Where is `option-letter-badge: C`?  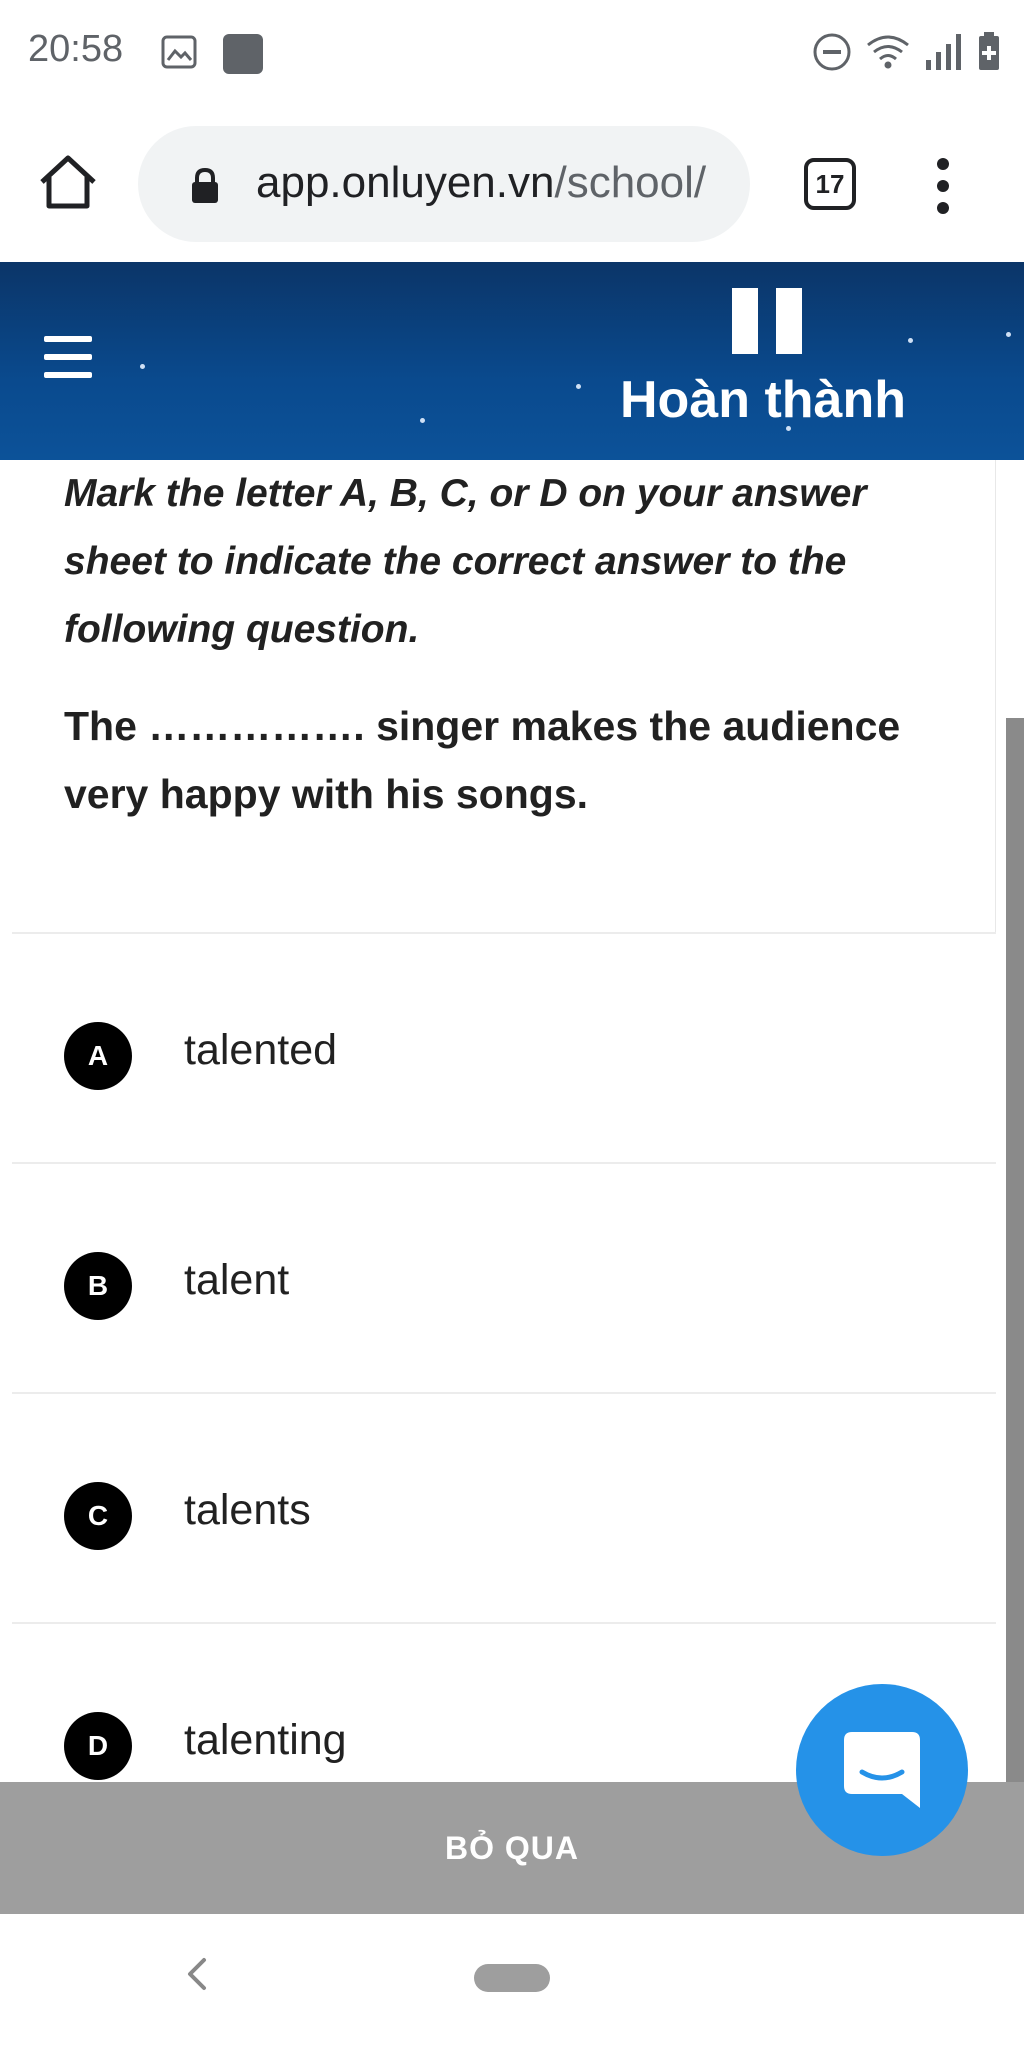 option-letter-badge: C is located at coordinates (98, 1516).